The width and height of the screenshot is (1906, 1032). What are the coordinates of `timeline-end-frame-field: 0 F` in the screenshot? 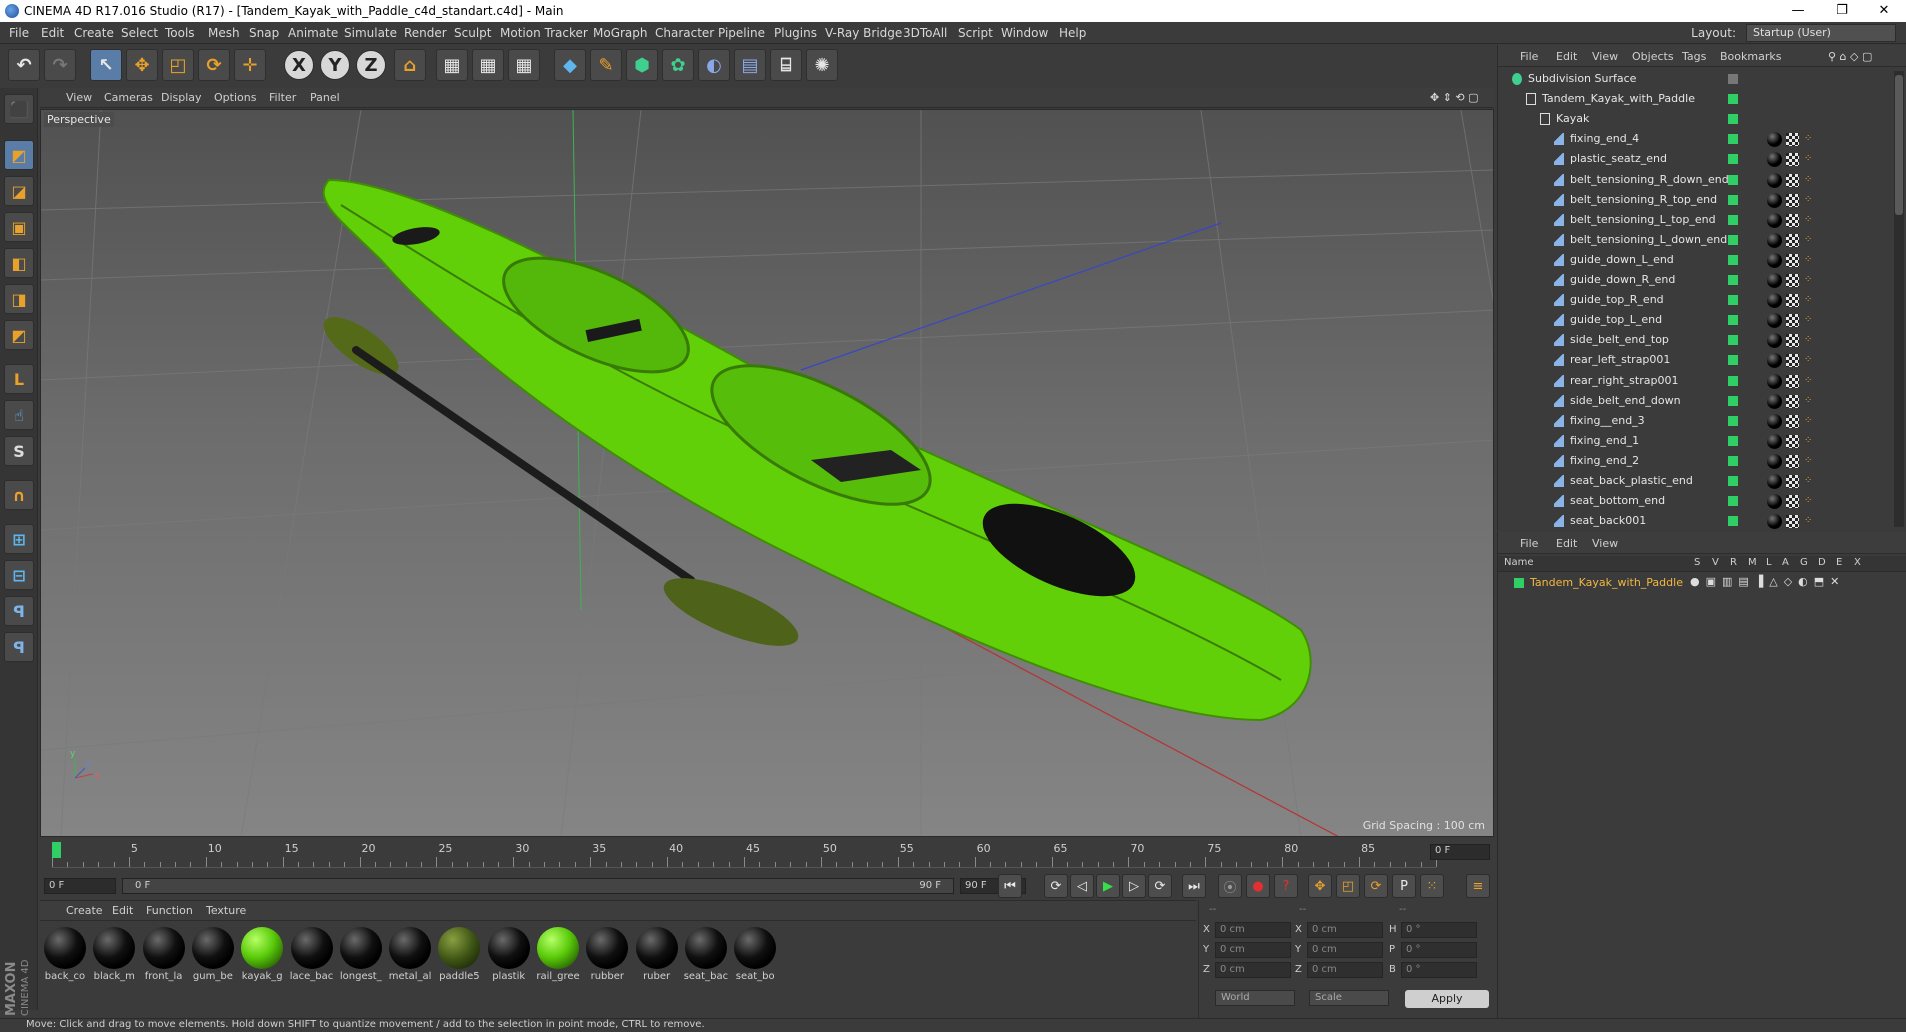 It's located at (1460, 852).